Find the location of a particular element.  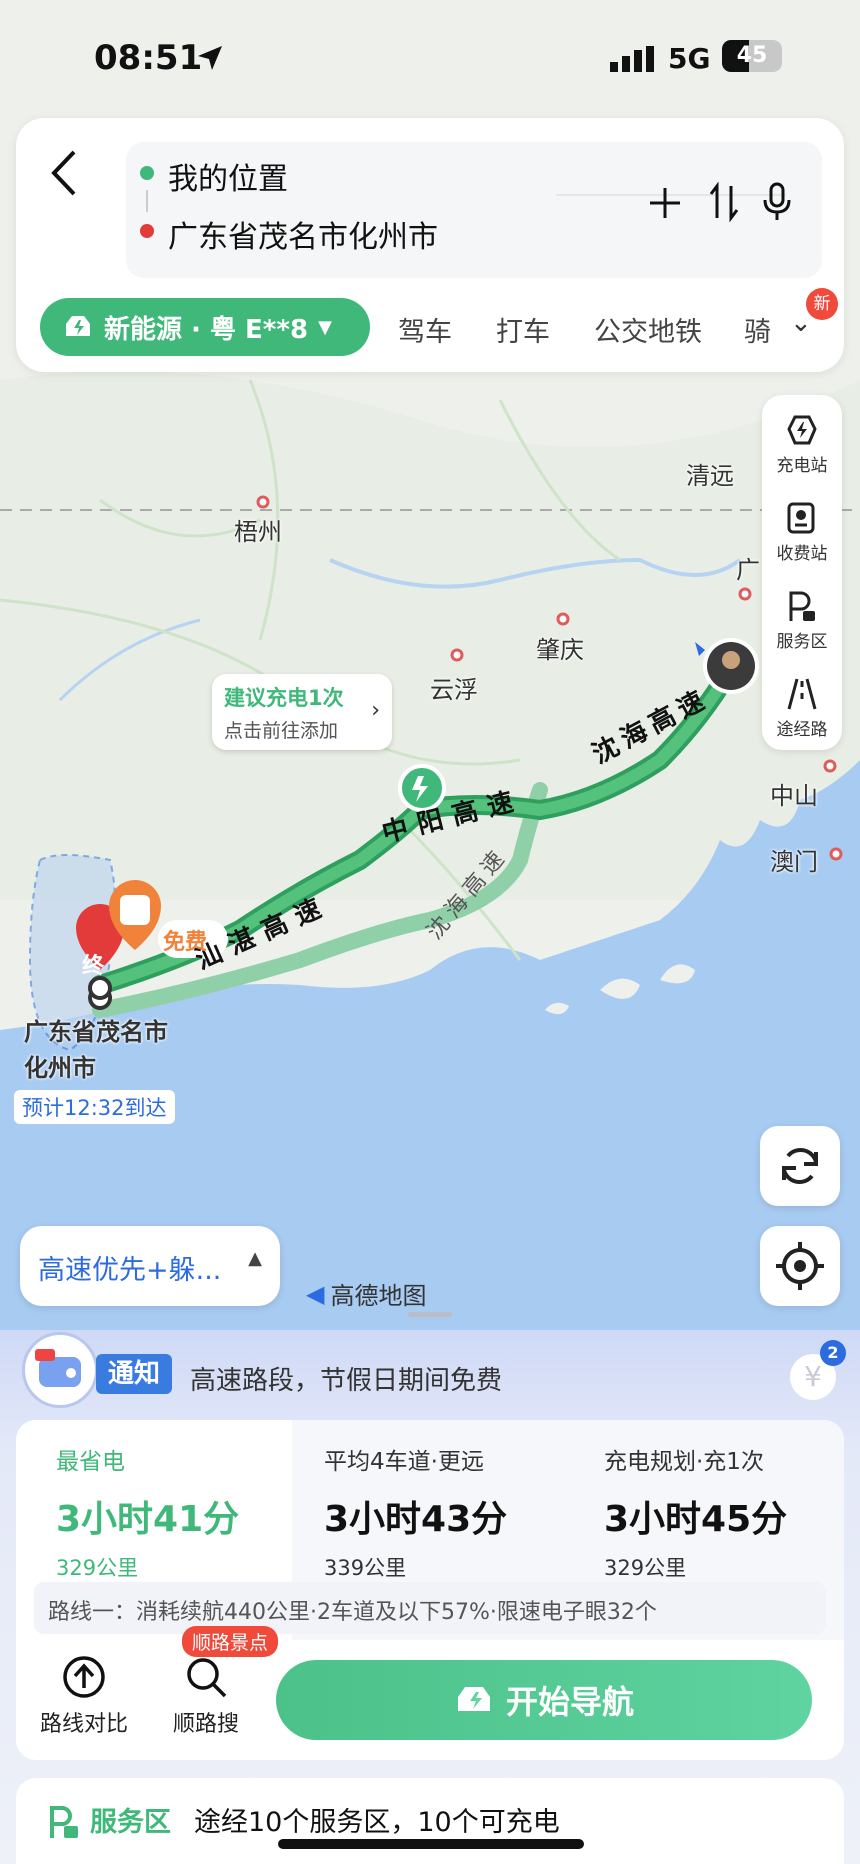

destination-field: 广东省茂名市化州市 is located at coordinates (303, 234).